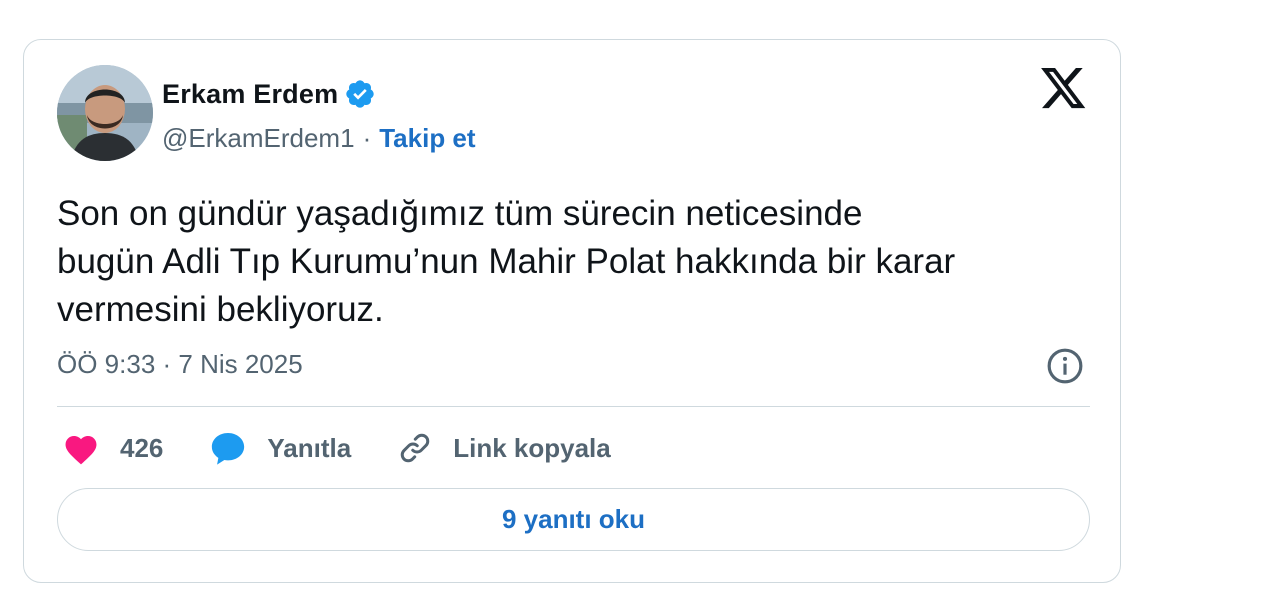 The height and width of the screenshot is (612, 1284). I want to click on x-logo-icon, so click(1064, 89).